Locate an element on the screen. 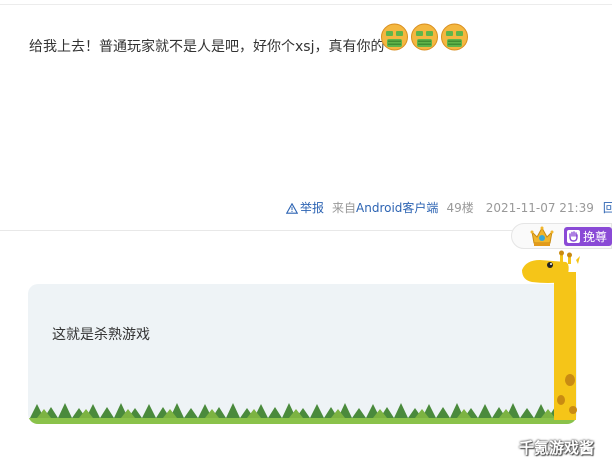  reply-text: 这就是杀熟游戏 is located at coordinates (101, 335).